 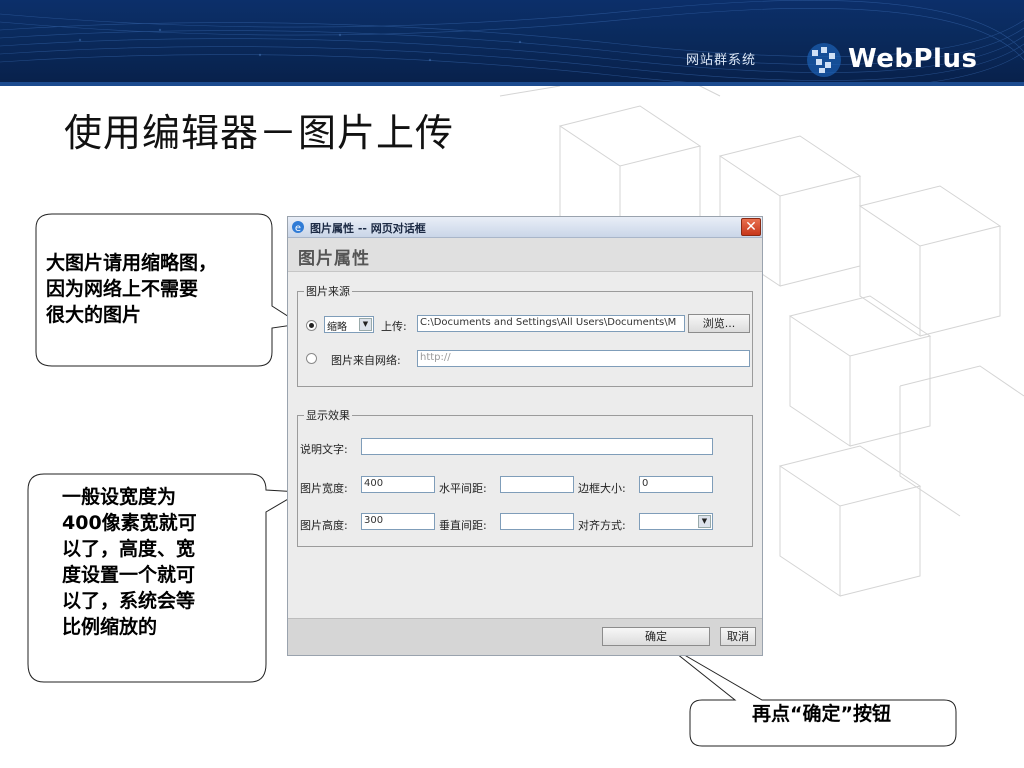 What do you see at coordinates (94, 315) in the screenshot?
I see `callout-thumbnail-line: 很大的图片` at bounding box center [94, 315].